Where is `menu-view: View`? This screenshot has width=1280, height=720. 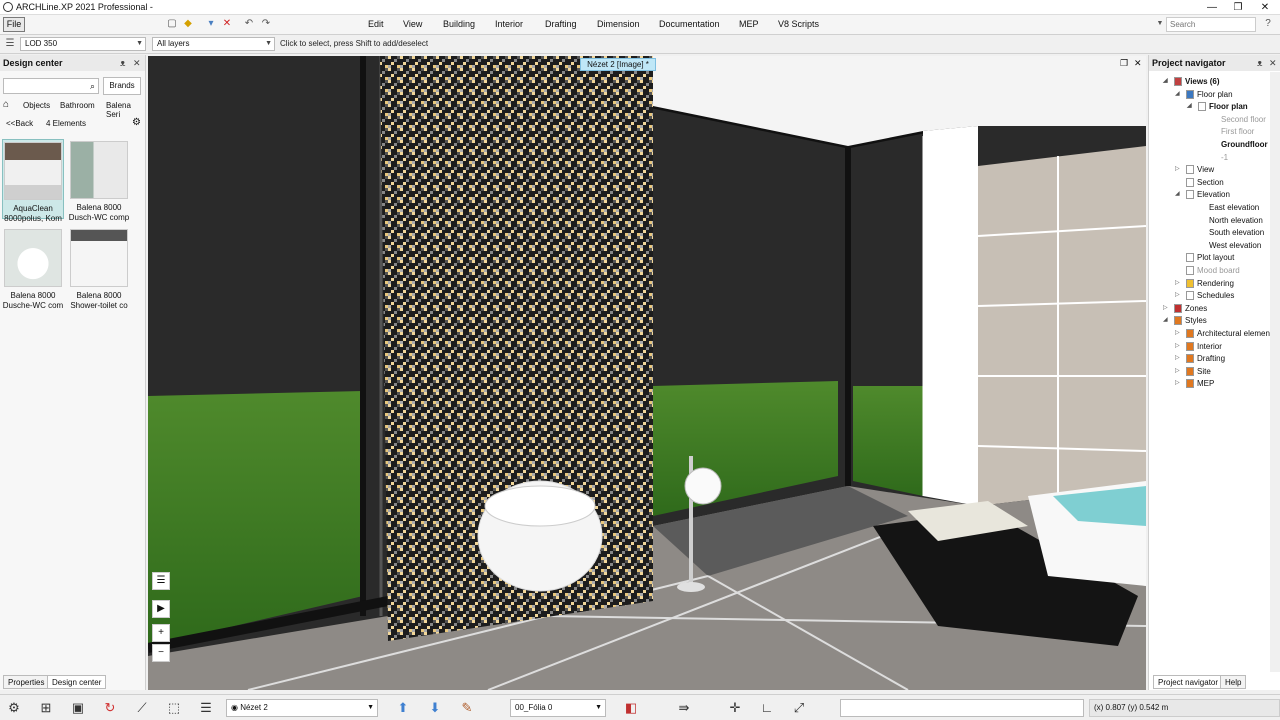
menu-view: View is located at coordinates (412, 24).